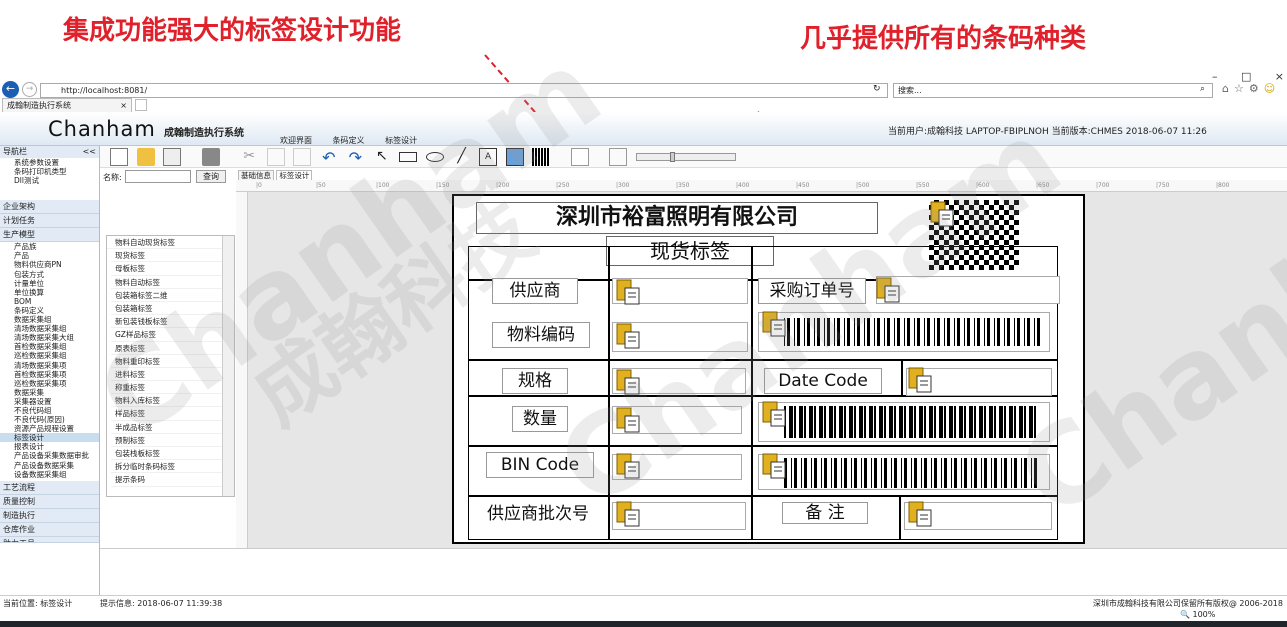 The image size is (1287, 627). I want to click on sidebar-item: 产品设备数据采集, so click(49, 465).